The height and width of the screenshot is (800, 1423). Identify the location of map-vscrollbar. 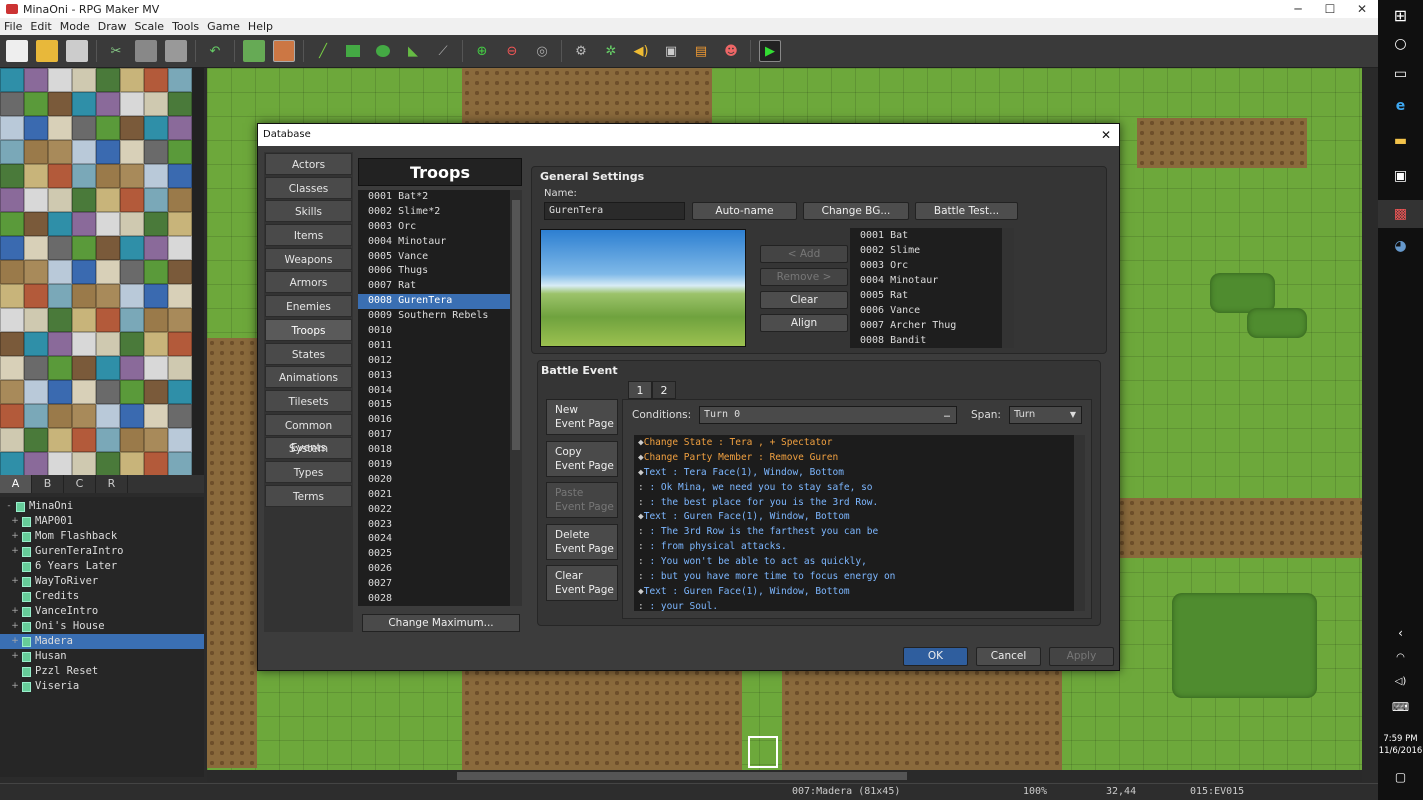
(1370, 419).